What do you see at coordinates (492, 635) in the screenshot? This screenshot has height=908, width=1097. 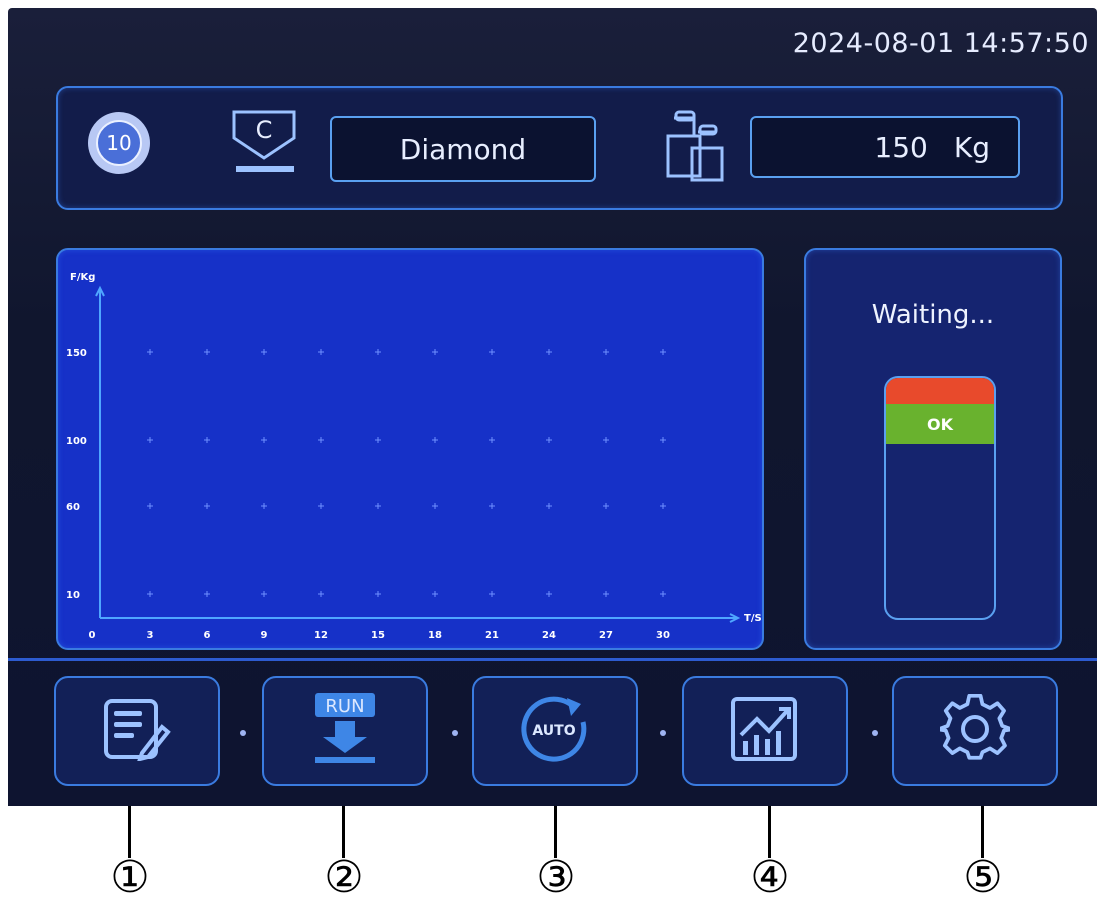 I see `x-tick-label: 21` at bounding box center [492, 635].